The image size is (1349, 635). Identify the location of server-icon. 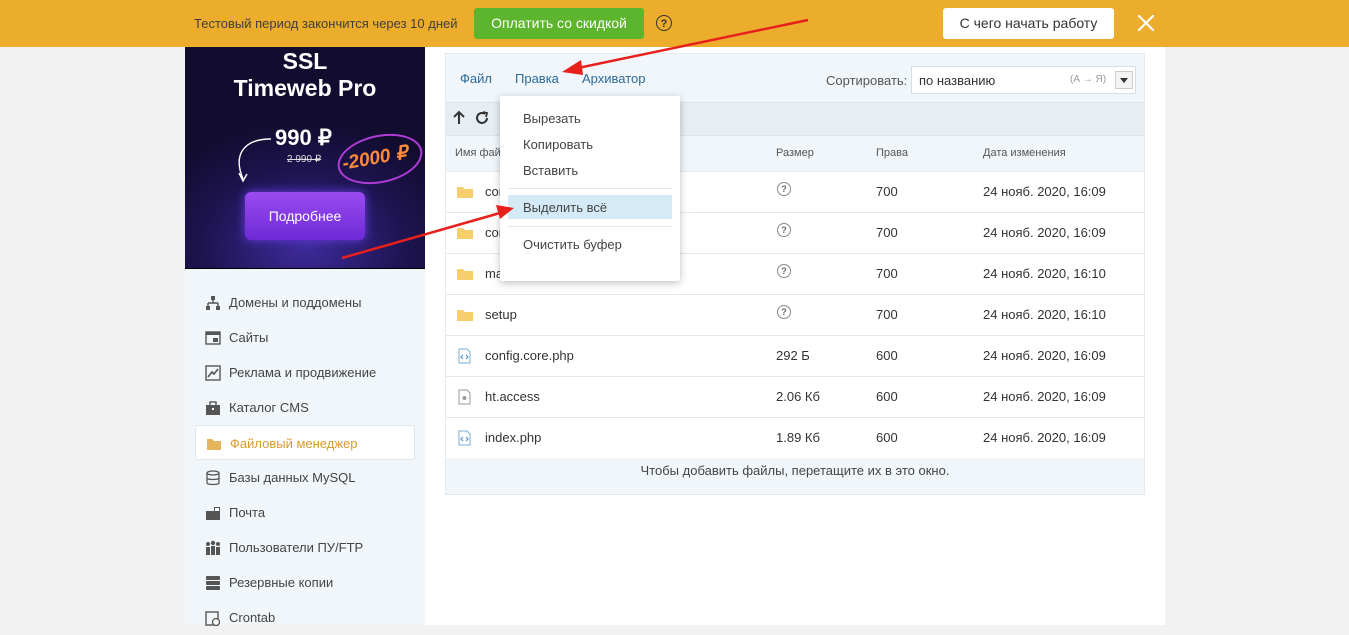
(213, 583).